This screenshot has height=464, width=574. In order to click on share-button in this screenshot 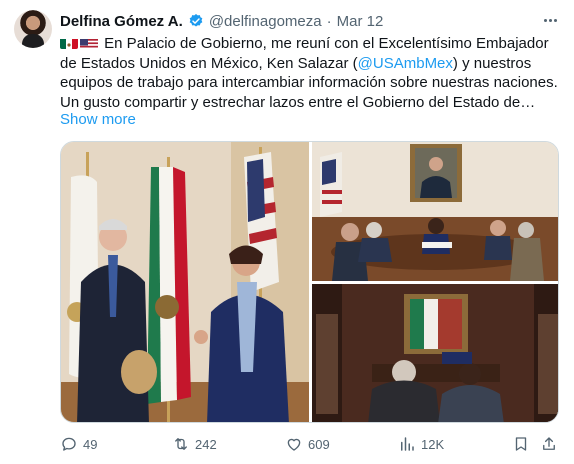, I will do `click(549, 444)`.